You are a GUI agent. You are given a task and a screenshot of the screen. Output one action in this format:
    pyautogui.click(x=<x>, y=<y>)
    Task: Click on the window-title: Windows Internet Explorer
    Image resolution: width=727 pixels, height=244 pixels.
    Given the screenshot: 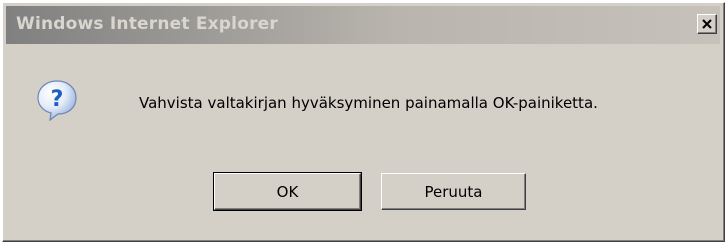 What is the action you would take?
    pyautogui.click(x=147, y=24)
    